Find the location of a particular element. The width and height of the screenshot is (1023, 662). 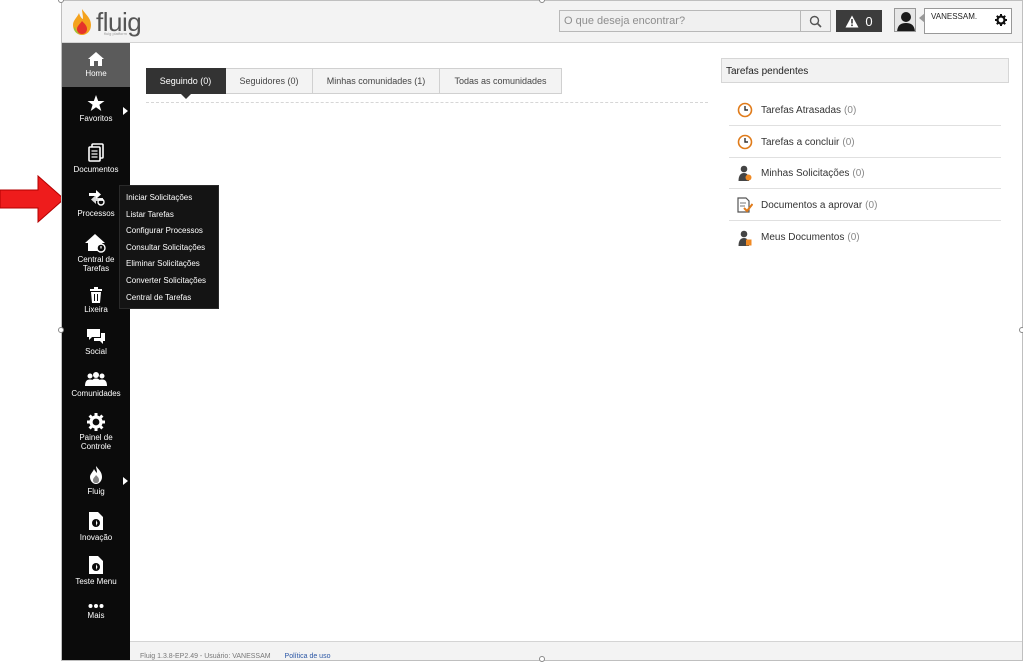

task-label: Meus Documentos is located at coordinates (803, 237).